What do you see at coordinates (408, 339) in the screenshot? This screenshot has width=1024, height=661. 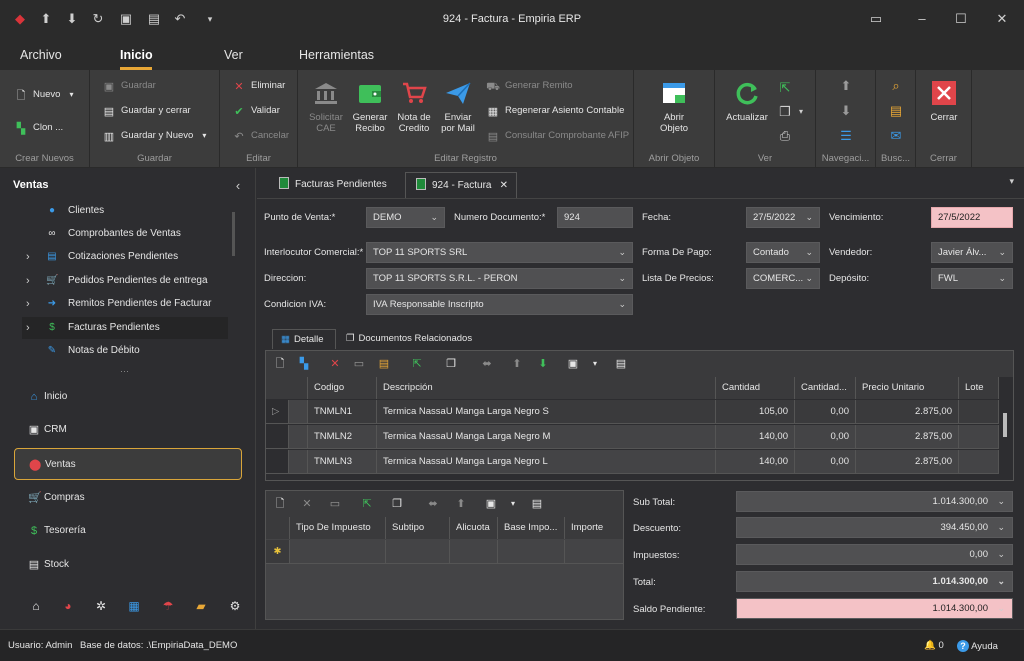 I see `tab-documentos-relacionados: ❐ Documentos Relacionados` at bounding box center [408, 339].